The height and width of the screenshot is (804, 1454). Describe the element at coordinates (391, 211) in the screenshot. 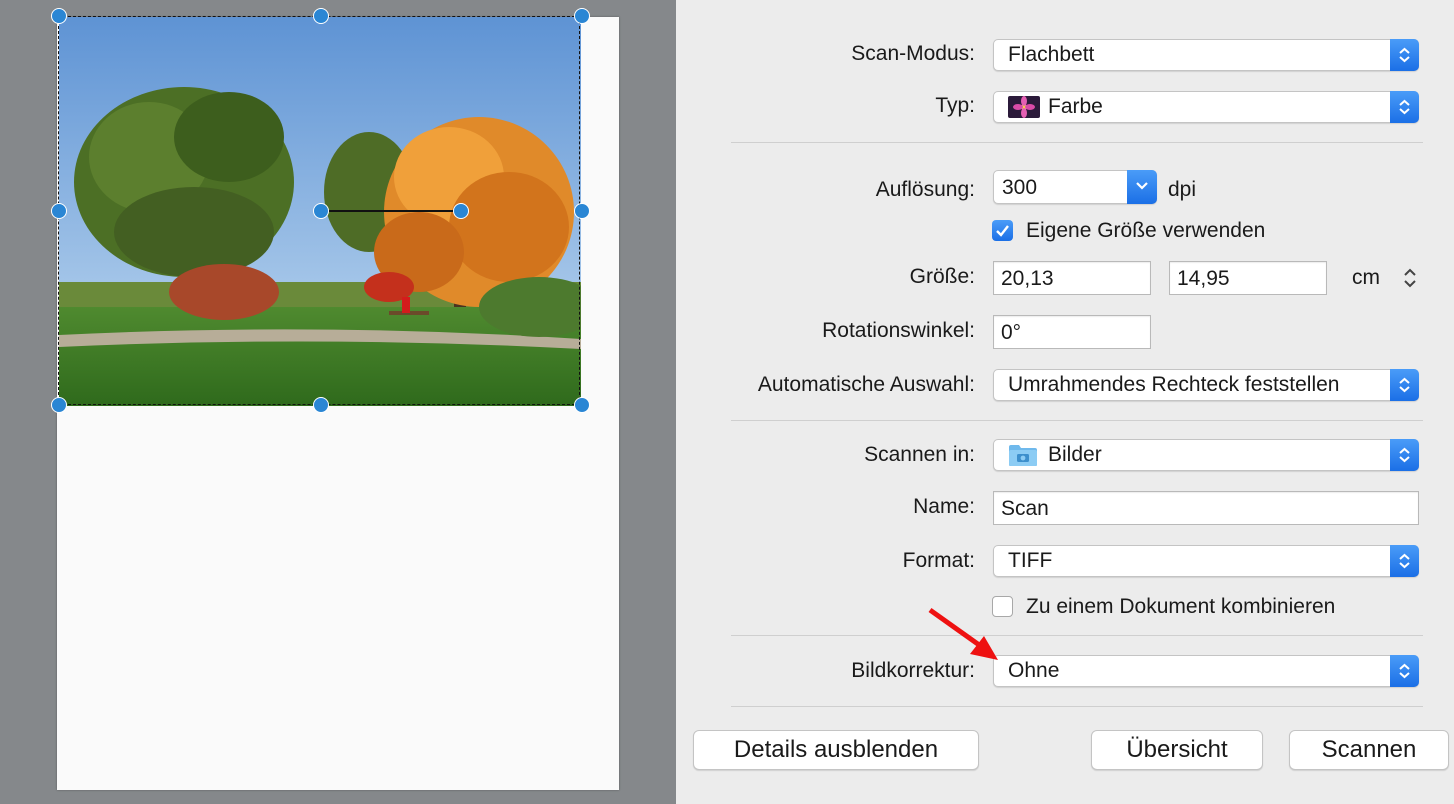

I see `rotation-handle-line` at that location.